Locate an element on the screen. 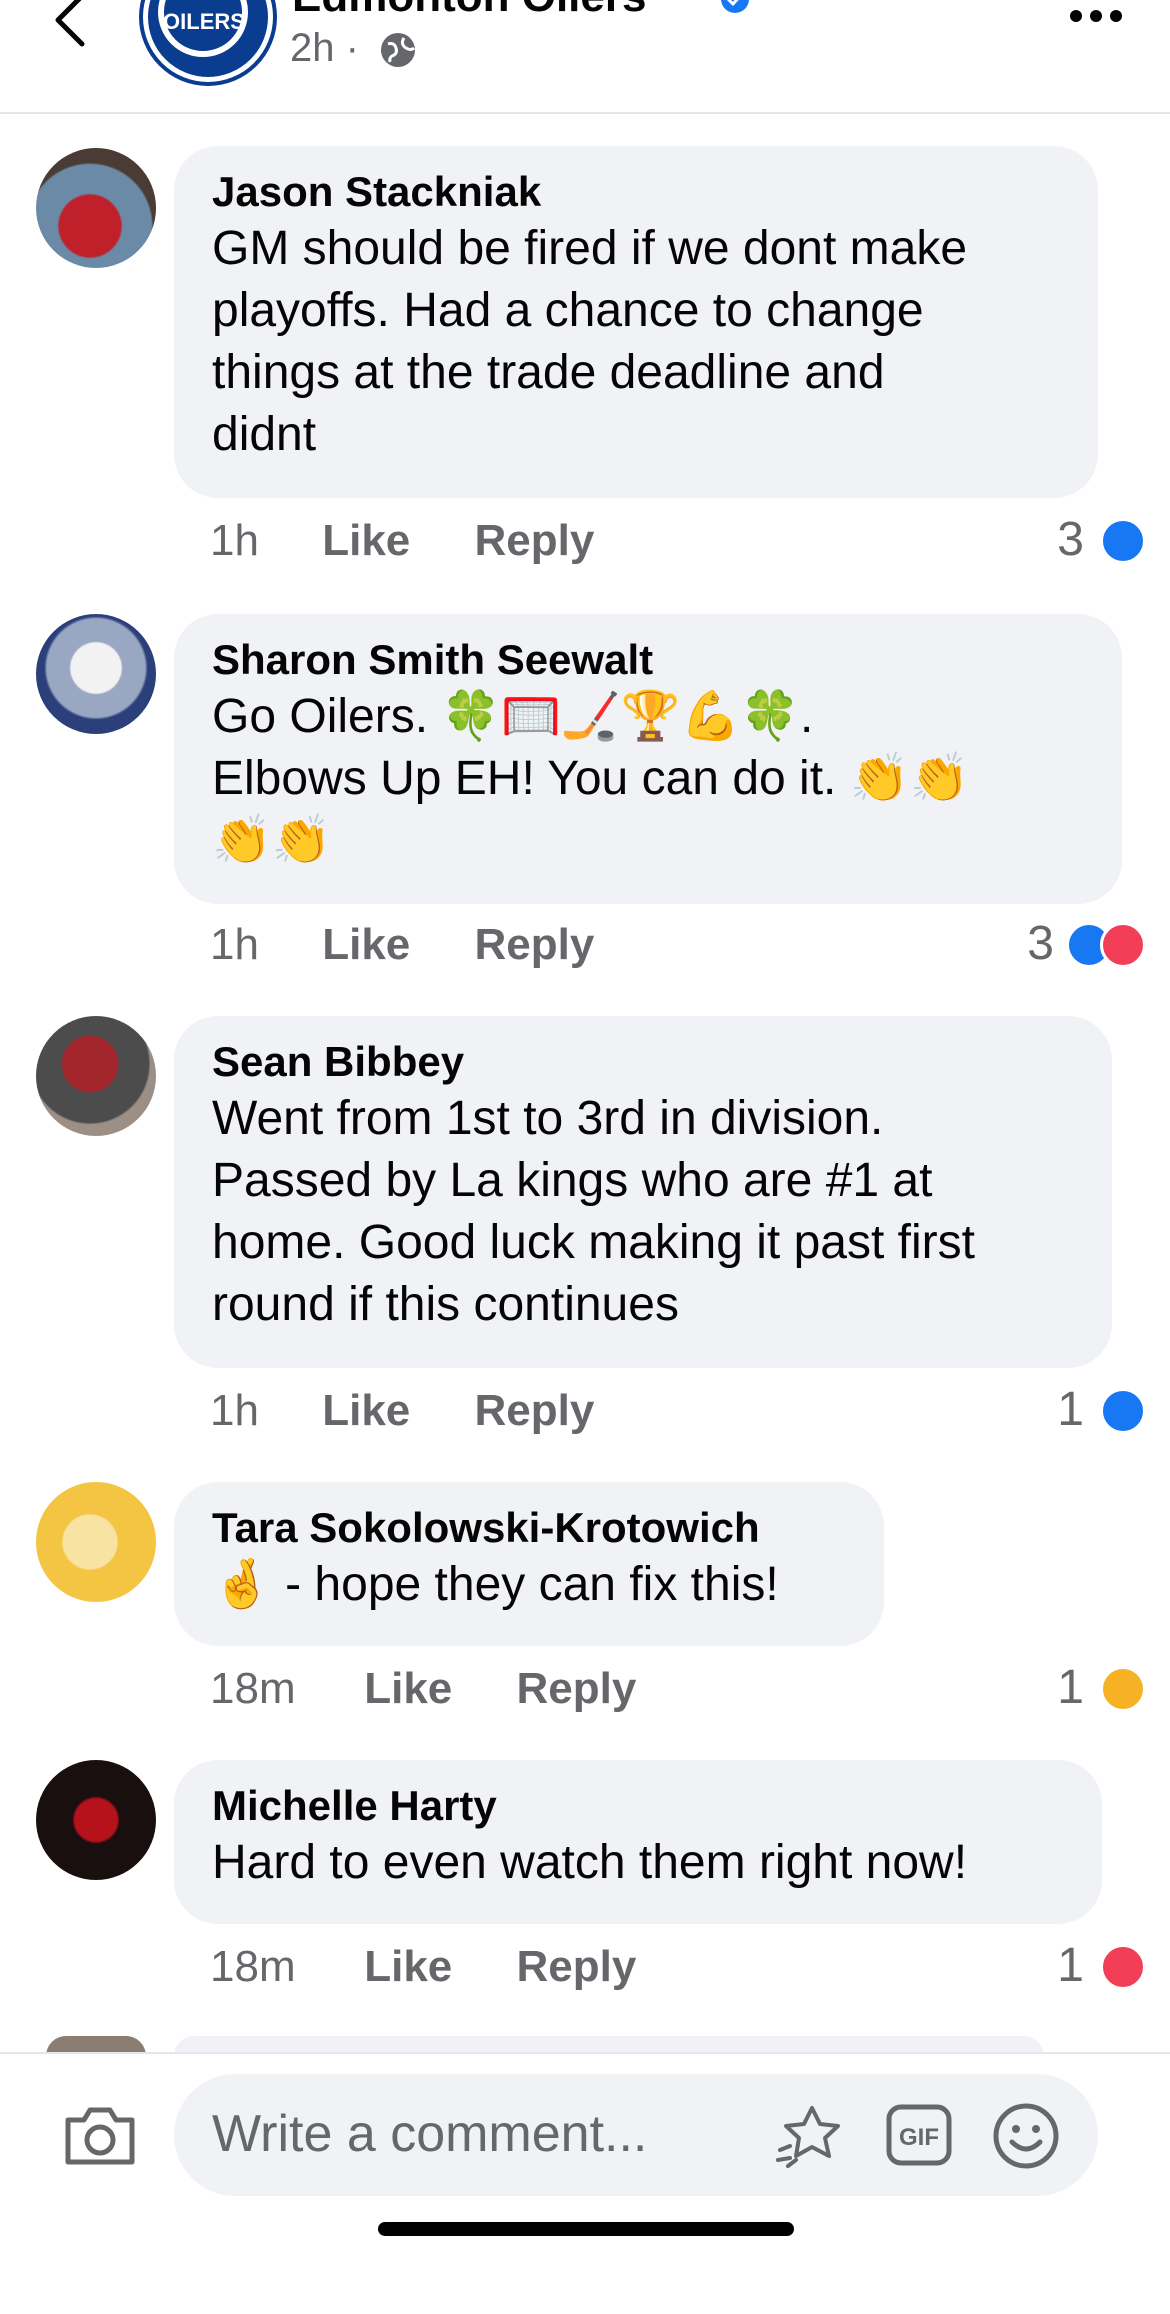  comment-text-line: Passed by La kings who are #1 at is located at coordinates (572, 1180).